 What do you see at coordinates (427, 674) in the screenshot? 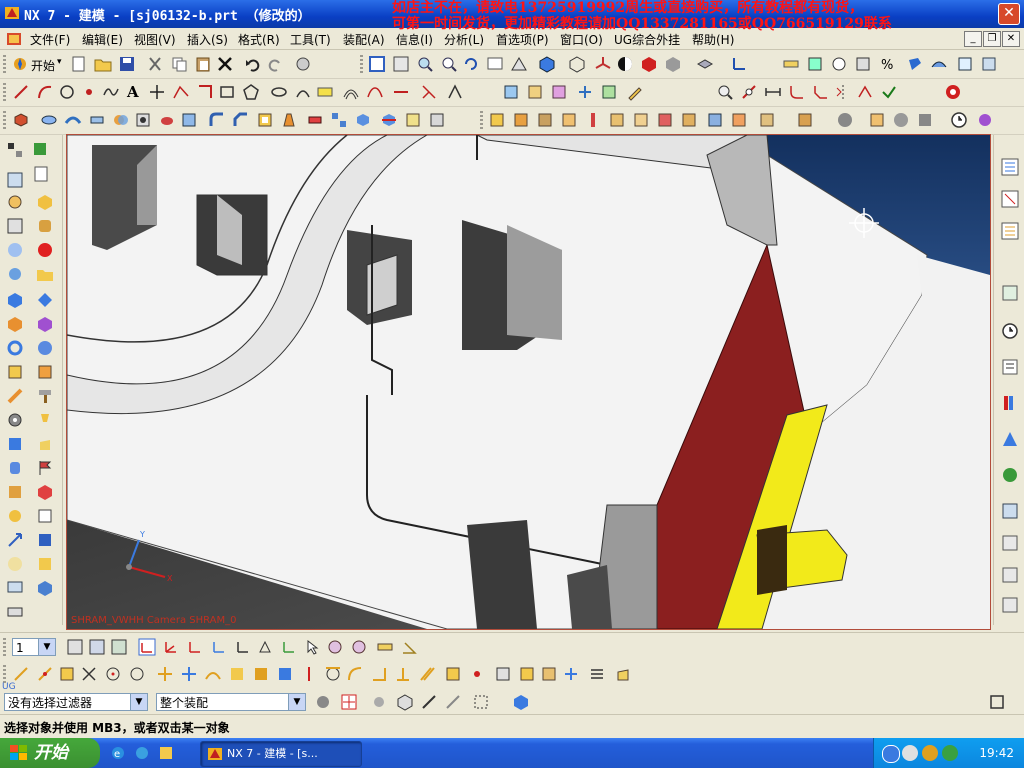
I see `snap-parallel-icon` at bounding box center [427, 674].